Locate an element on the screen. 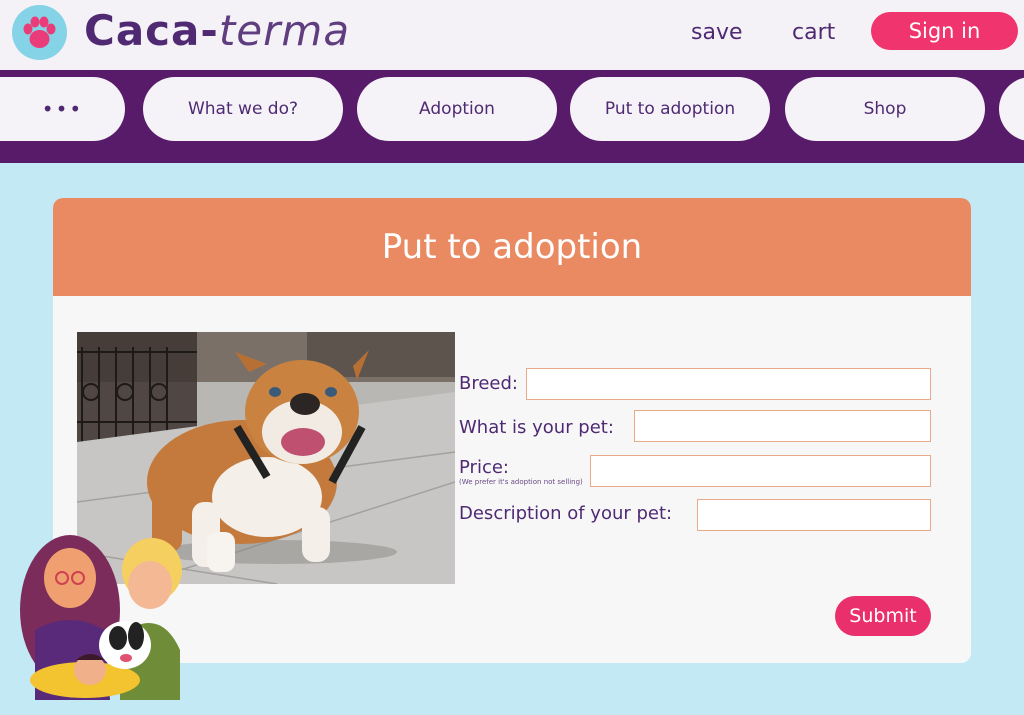  nav-more-button: ••• is located at coordinates (62, 109).